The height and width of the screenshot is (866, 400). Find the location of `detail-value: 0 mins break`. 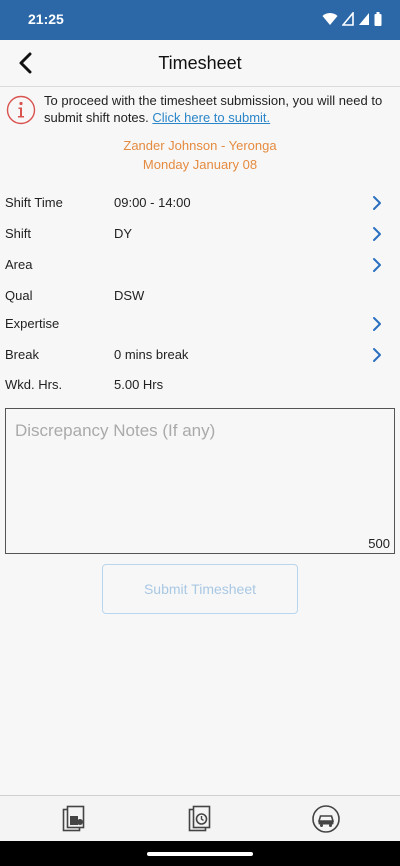

detail-value: 0 mins break is located at coordinates (151, 354).